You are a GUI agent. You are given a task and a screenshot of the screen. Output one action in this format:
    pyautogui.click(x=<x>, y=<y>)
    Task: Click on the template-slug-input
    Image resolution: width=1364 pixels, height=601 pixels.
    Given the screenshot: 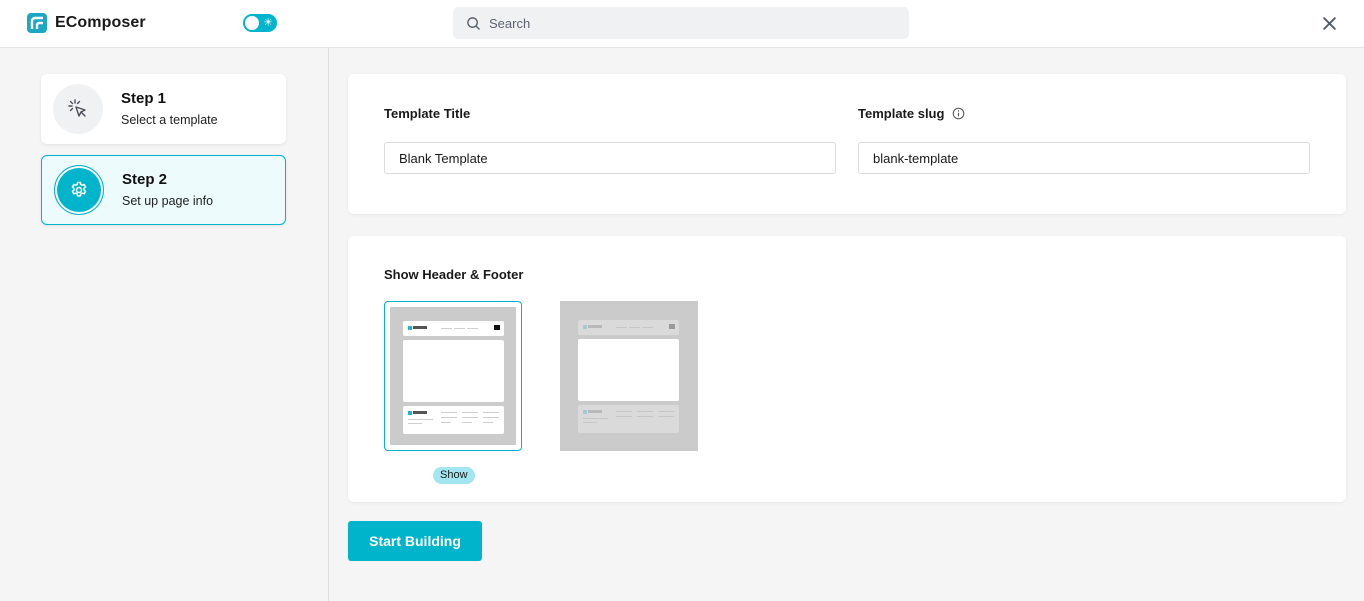 What is the action you would take?
    pyautogui.click(x=1084, y=158)
    